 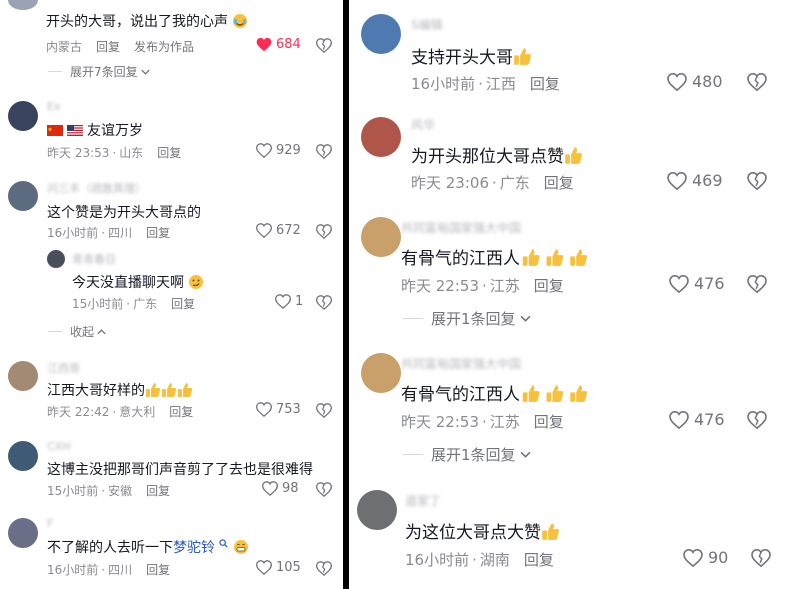 I want to click on username: F, so click(x=50, y=523).